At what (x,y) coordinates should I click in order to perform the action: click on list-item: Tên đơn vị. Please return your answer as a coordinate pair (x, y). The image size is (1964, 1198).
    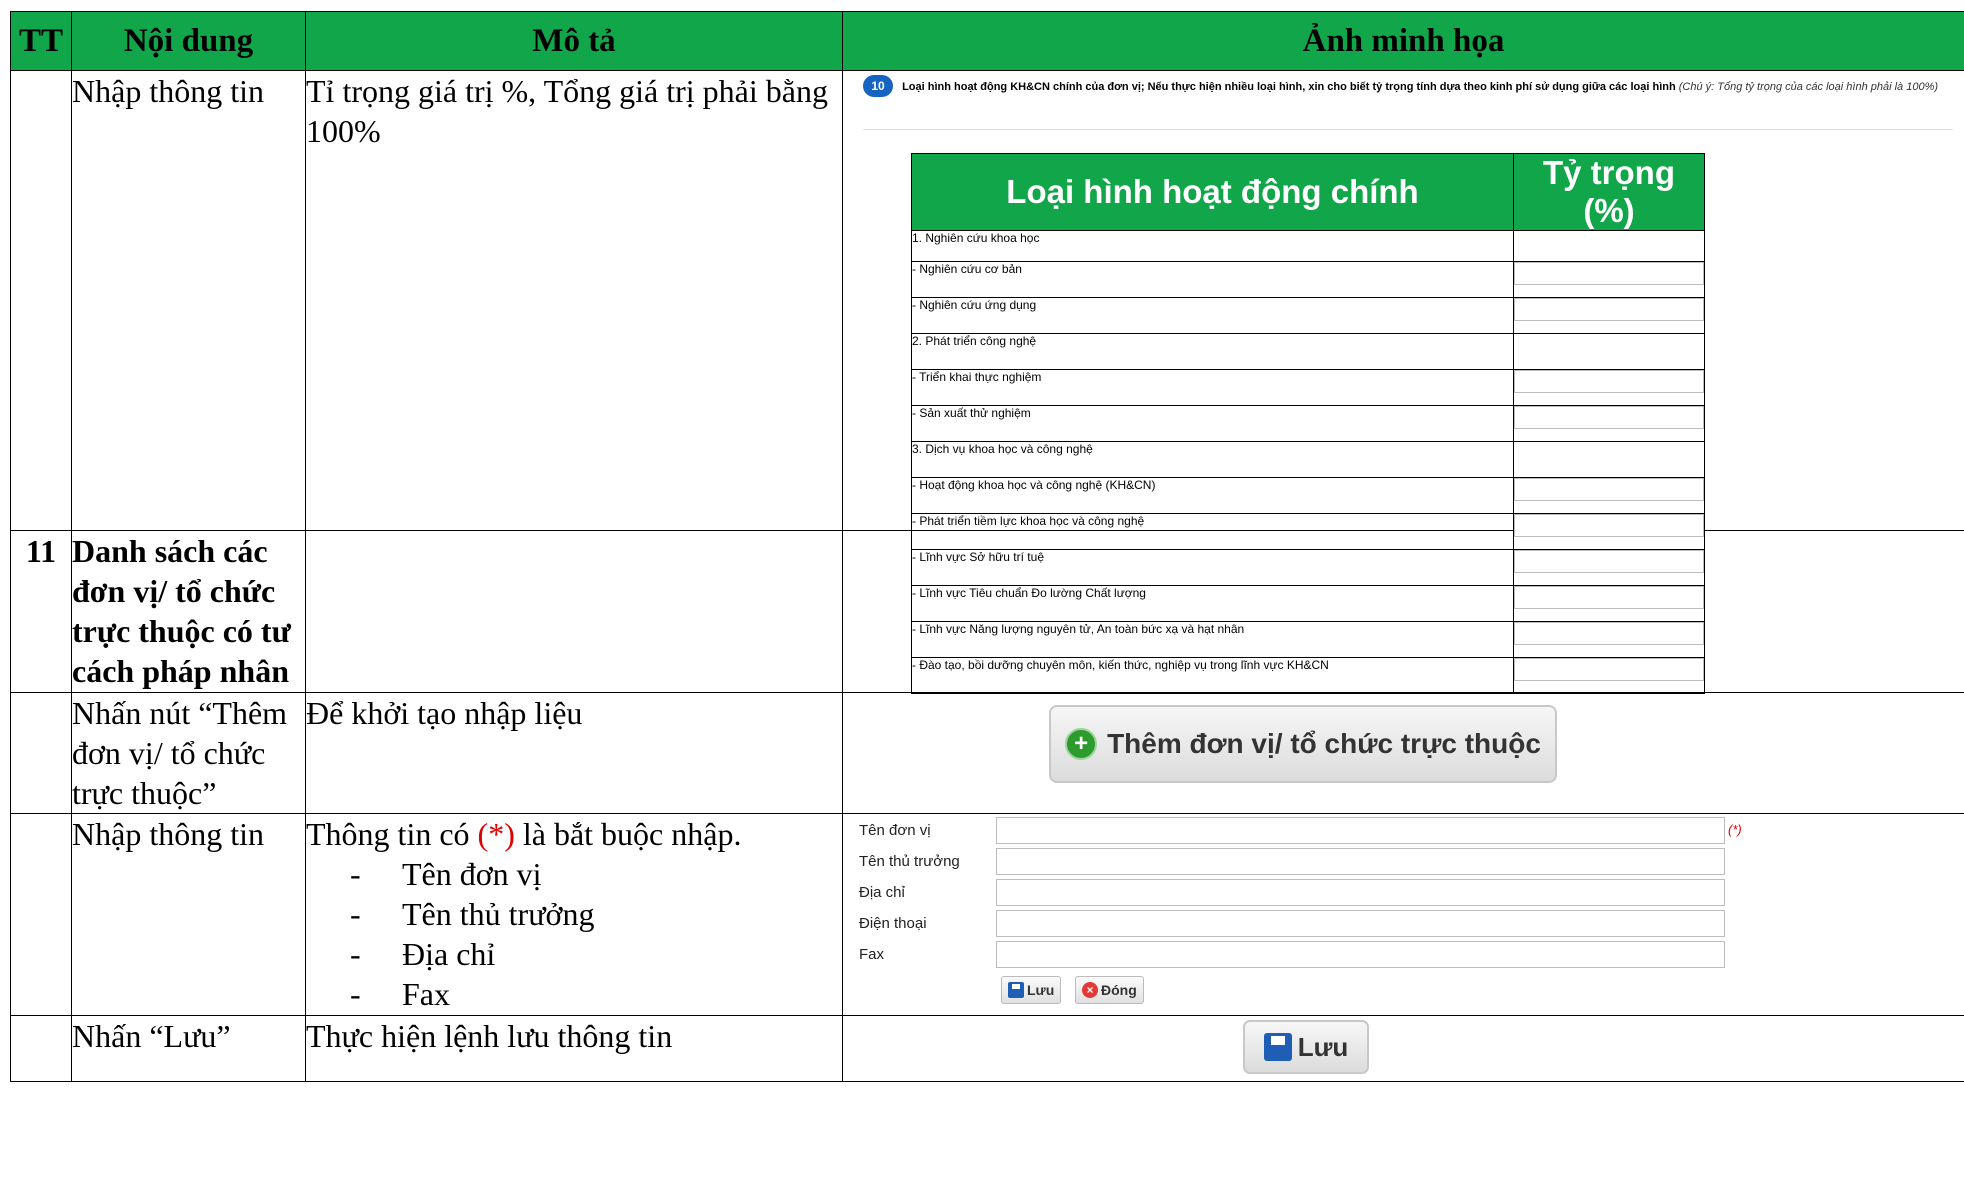
    Looking at the image, I should click on (594, 874).